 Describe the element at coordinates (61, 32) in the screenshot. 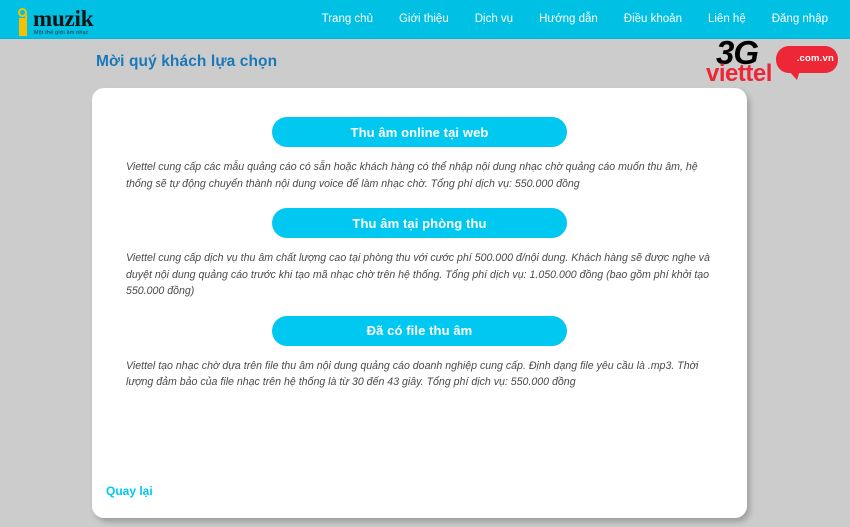

I see `logo-tagline: Một thế giới âm nhạc` at that location.